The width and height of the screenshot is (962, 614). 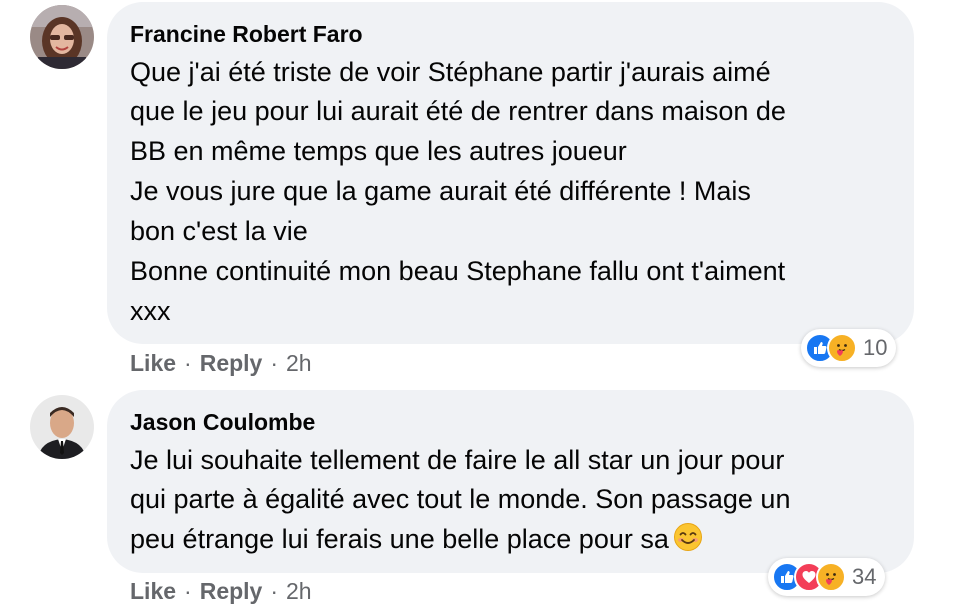 I want to click on comment-author: Francine Robert Faro, so click(x=246, y=34).